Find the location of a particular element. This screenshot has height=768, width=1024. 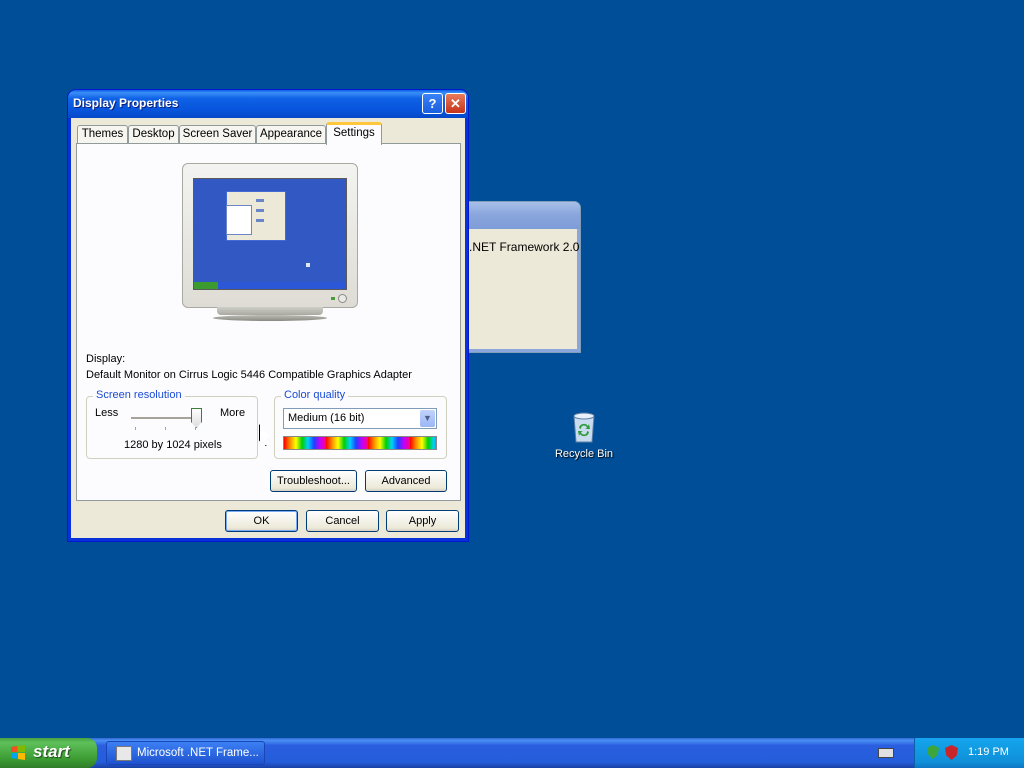

resolution-slider-thumb is located at coordinates (196, 418).